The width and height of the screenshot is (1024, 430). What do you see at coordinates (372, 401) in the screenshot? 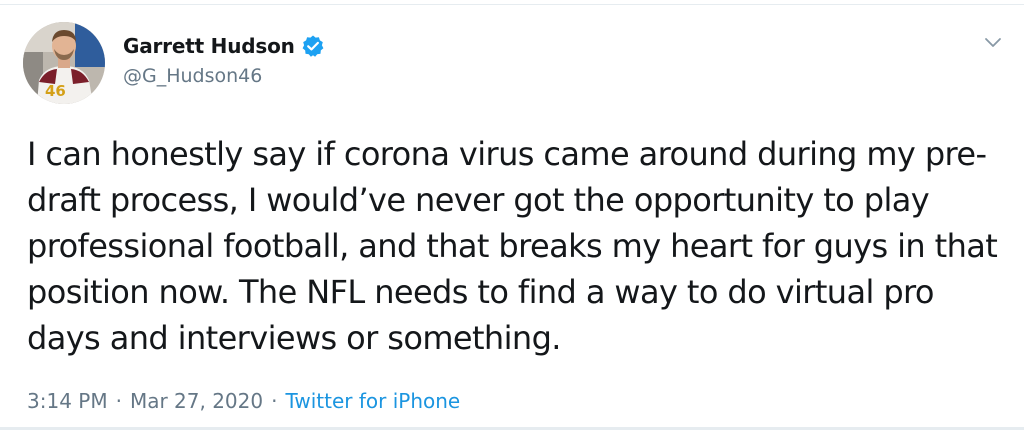
I see `tweet-source-link: Twitter for iPhone` at bounding box center [372, 401].